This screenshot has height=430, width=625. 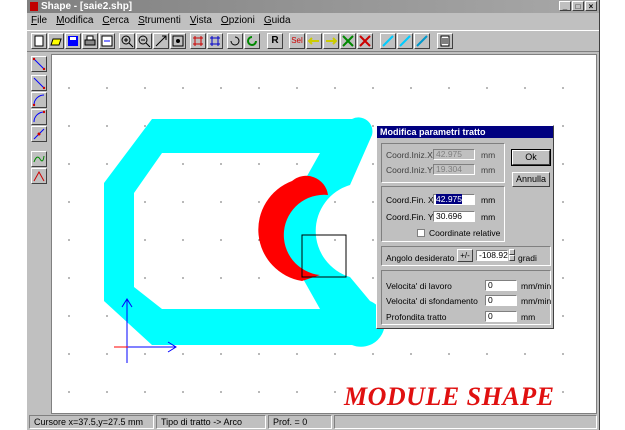 What do you see at coordinates (488, 217) in the screenshot?
I see `end-y-unit: mm` at bounding box center [488, 217].